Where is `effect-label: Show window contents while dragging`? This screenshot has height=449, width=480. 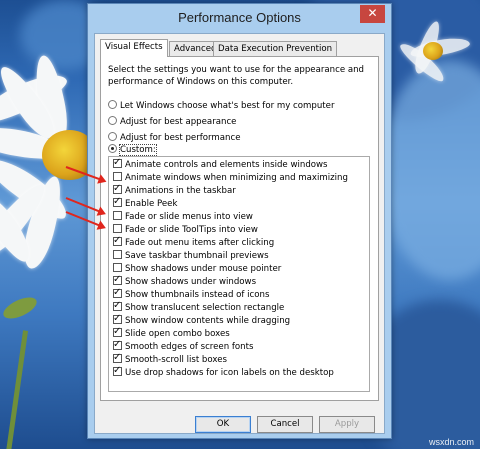 effect-label: Show window contents while dragging is located at coordinates (208, 321).